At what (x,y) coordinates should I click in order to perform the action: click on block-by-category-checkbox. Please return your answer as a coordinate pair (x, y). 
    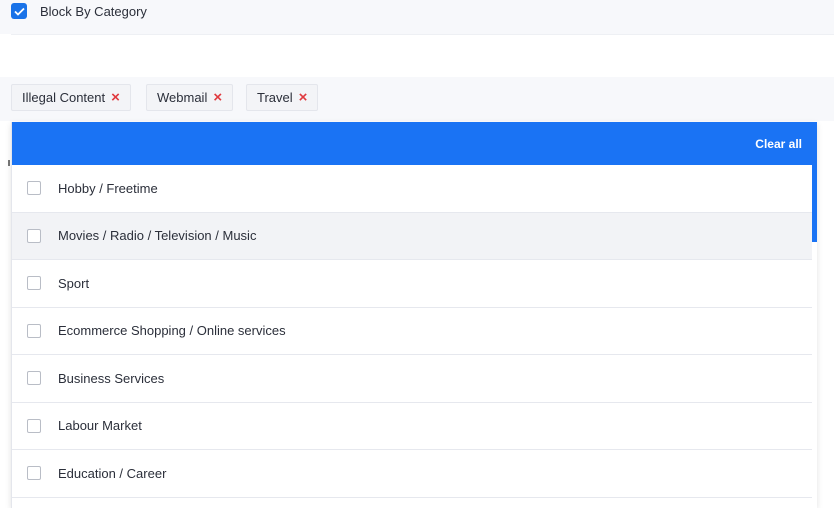
    Looking at the image, I should click on (19, 11).